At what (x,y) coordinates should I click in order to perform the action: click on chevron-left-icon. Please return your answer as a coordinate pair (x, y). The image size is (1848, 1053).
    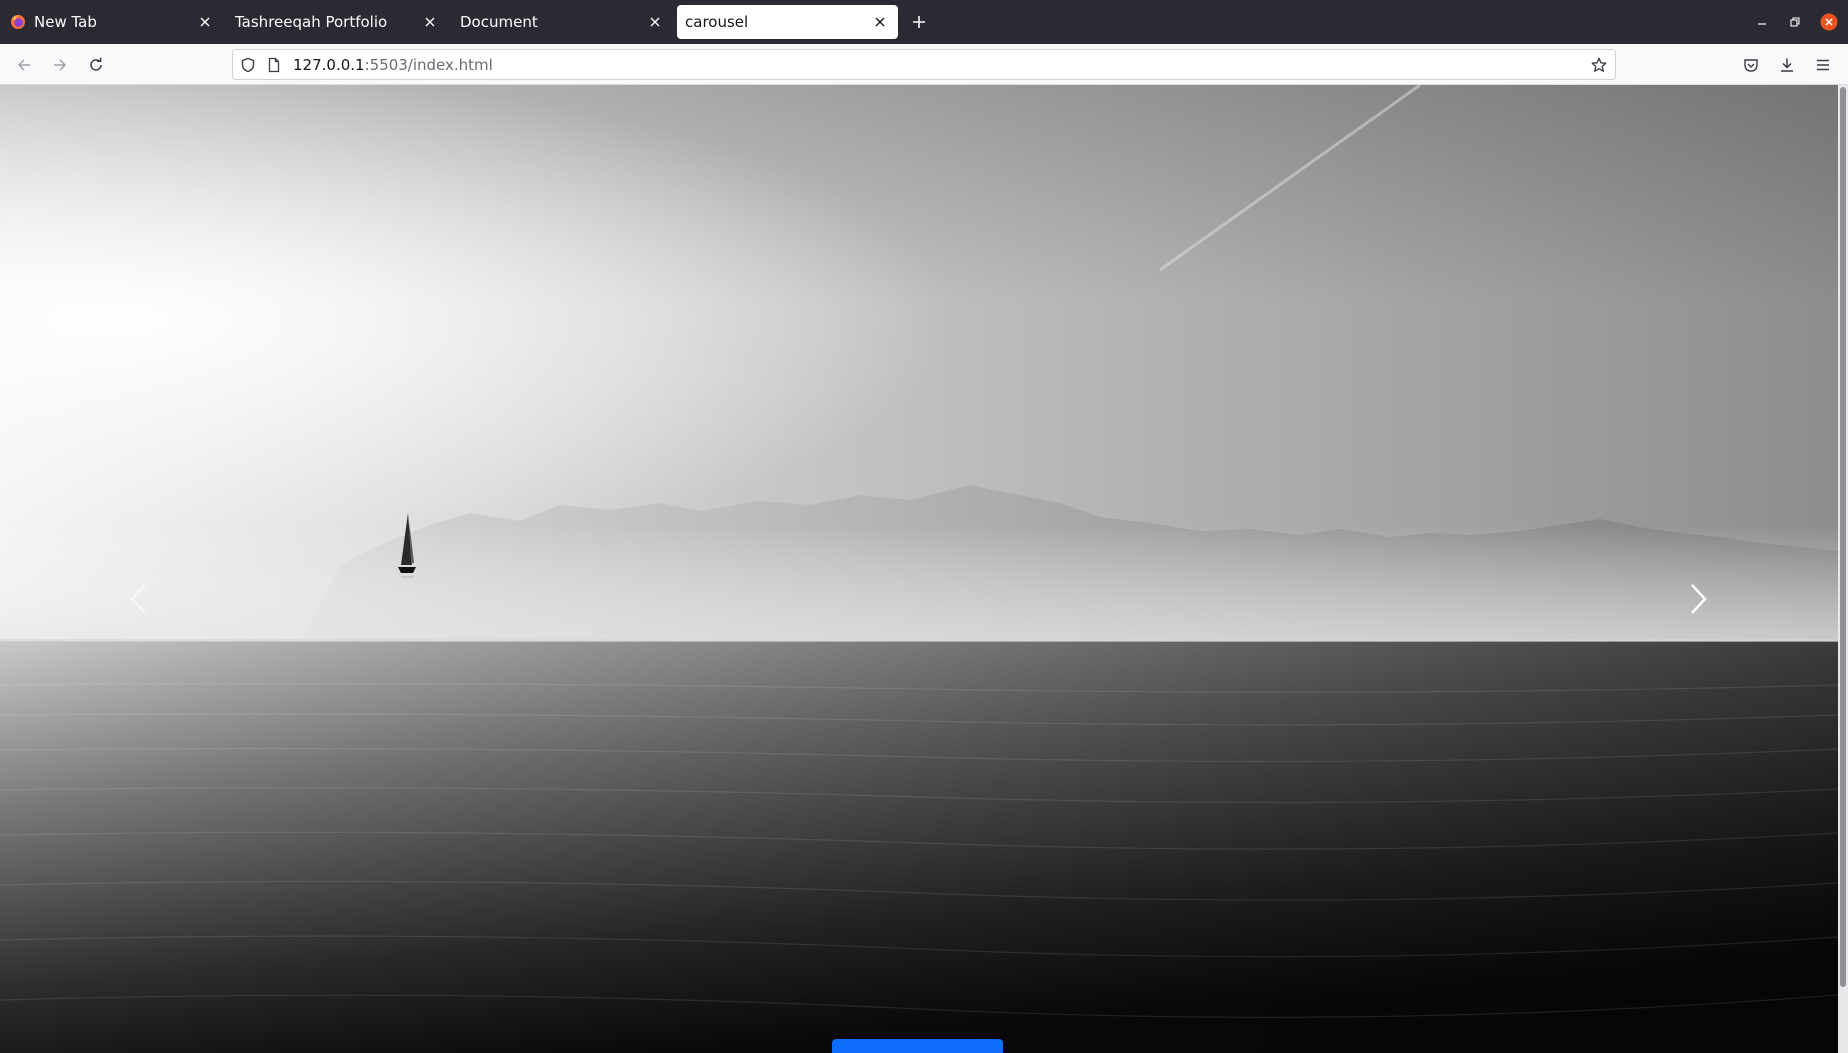
    Looking at the image, I should click on (138, 599).